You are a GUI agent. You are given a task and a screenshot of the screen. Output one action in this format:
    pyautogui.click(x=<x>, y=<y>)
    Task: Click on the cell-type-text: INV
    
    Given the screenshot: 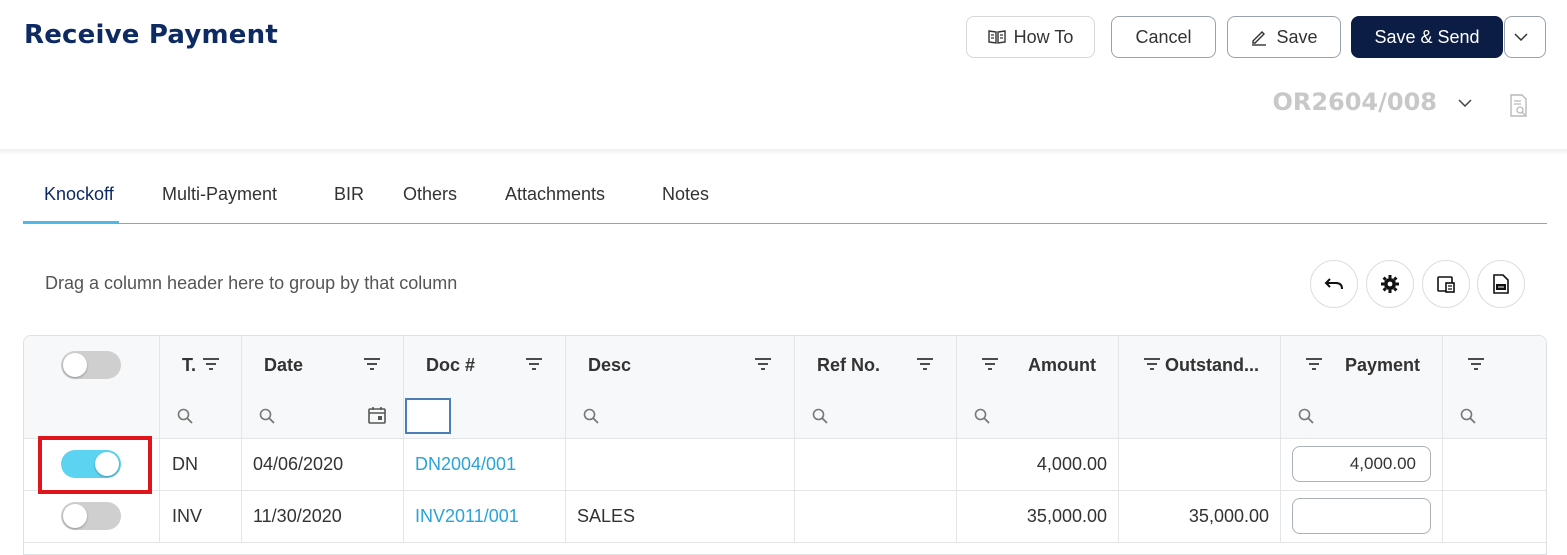 What is the action you would take?
    pyautogui.click(x=187, y=516)
    